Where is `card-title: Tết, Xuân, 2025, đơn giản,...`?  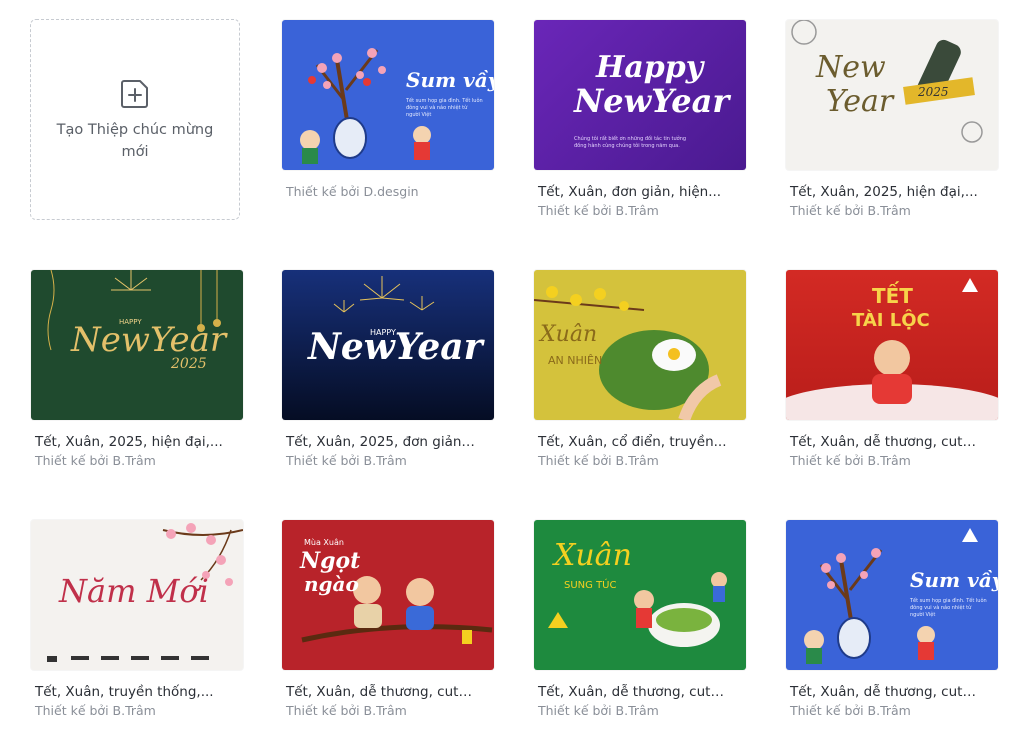 card-title: Tết, Xuân, 2025, đơn giản,... is located at coordinates (381, 442).